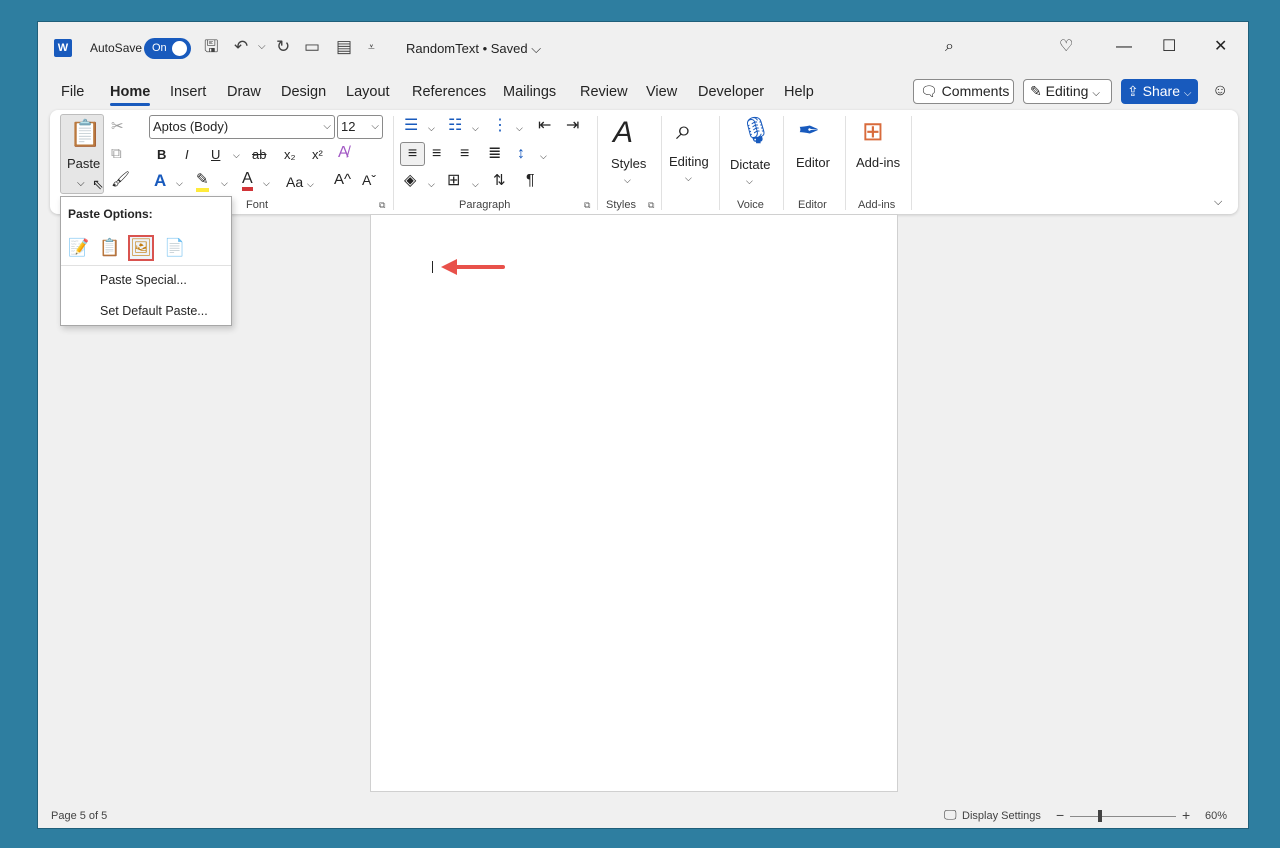 This screenshot has height=848, width=1280. Describe the element at coordinates (290, 155) in the screenshot. I see `subscript-button: x₂` at that location.